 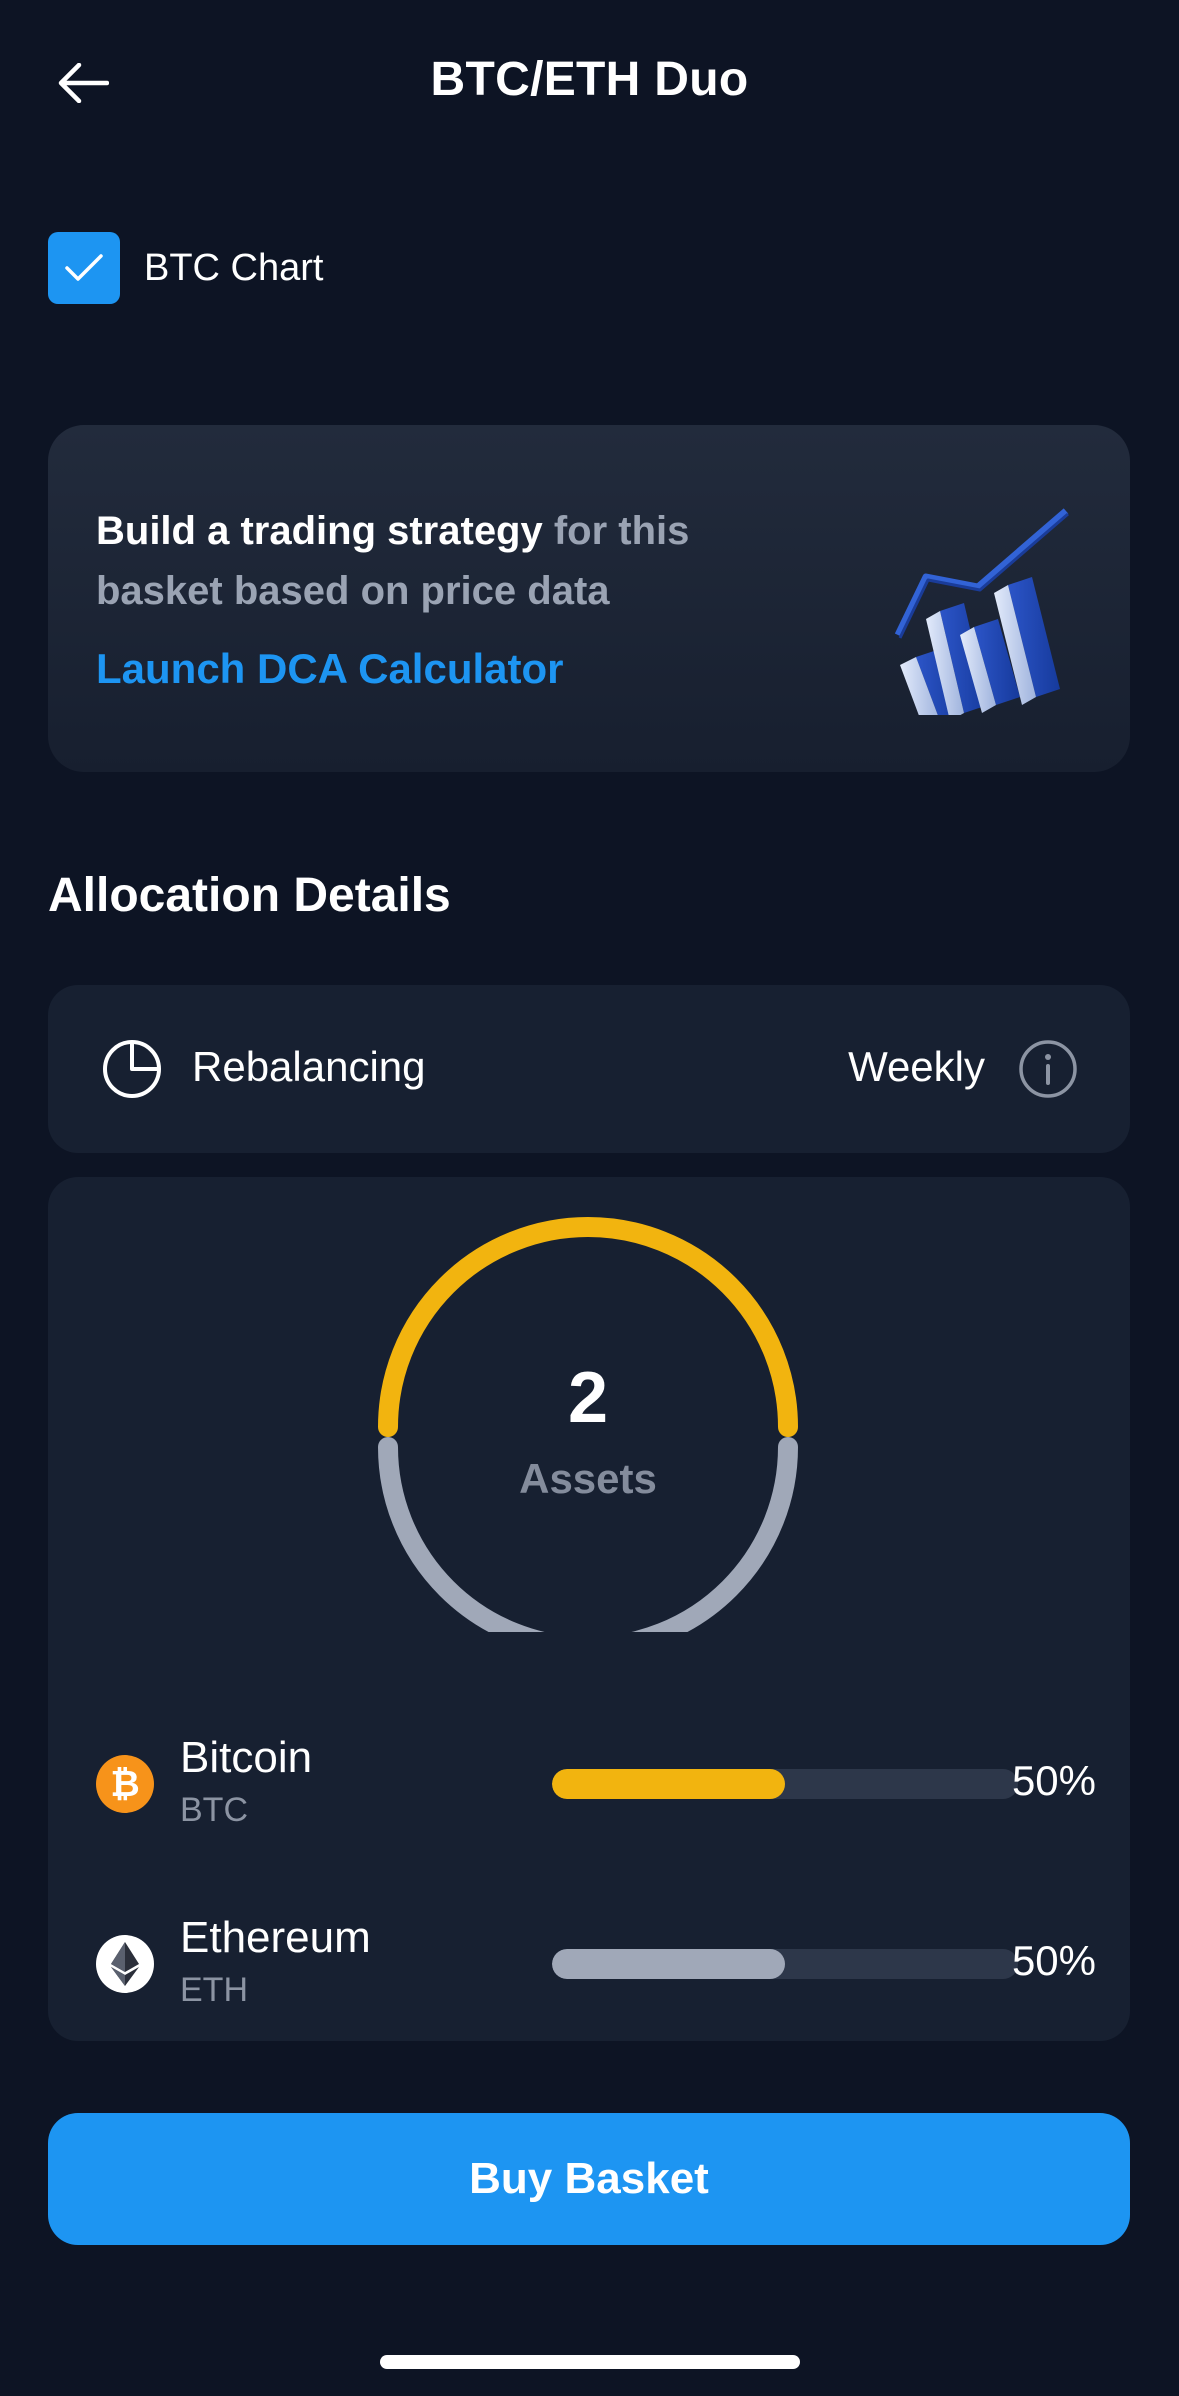 What do you see at coordinates (214, 1990) in the screenshot?
I see `asset-ticker: ETH` at bounding box center [214, 1990].